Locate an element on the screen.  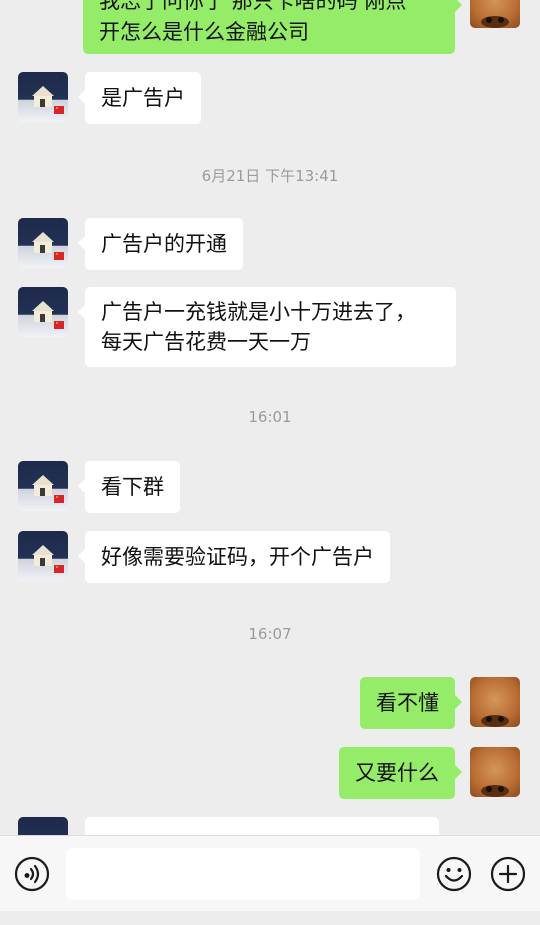
message-bubble-received is located at coordinates (262, 826).